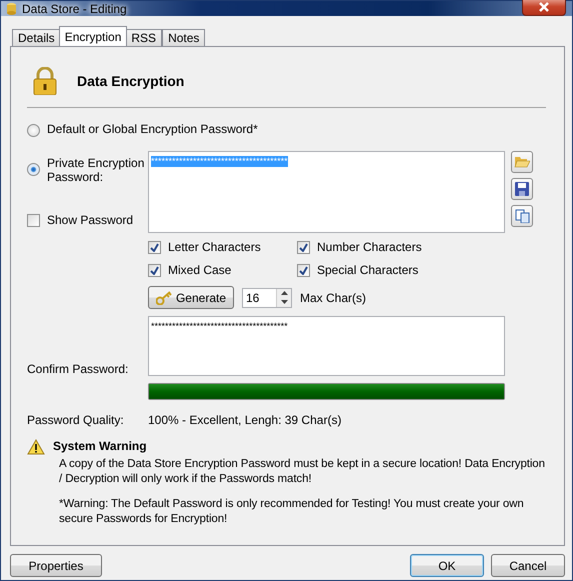 The width and height of the screenshot is (573, 581). What do you see at coordinates (367, 270) in the screenshot?
I see `checkbox-label: Special Characters` at bounding box center [367, 270].